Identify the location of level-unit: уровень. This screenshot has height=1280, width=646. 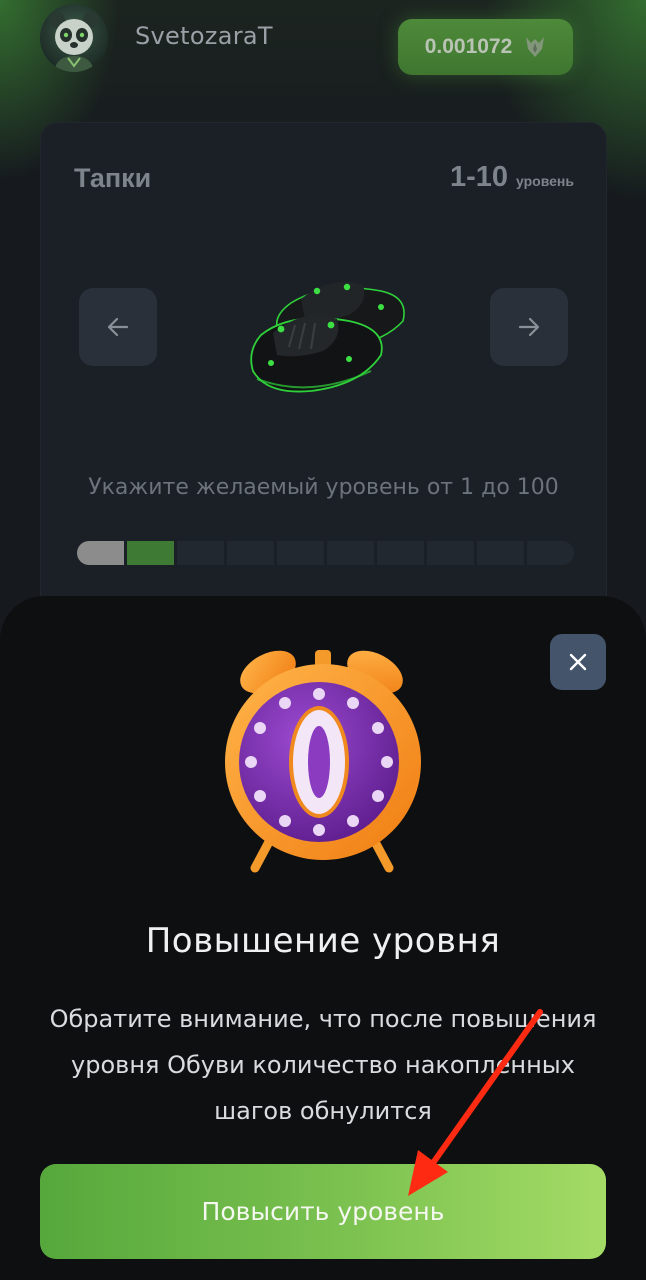
(545, 181).